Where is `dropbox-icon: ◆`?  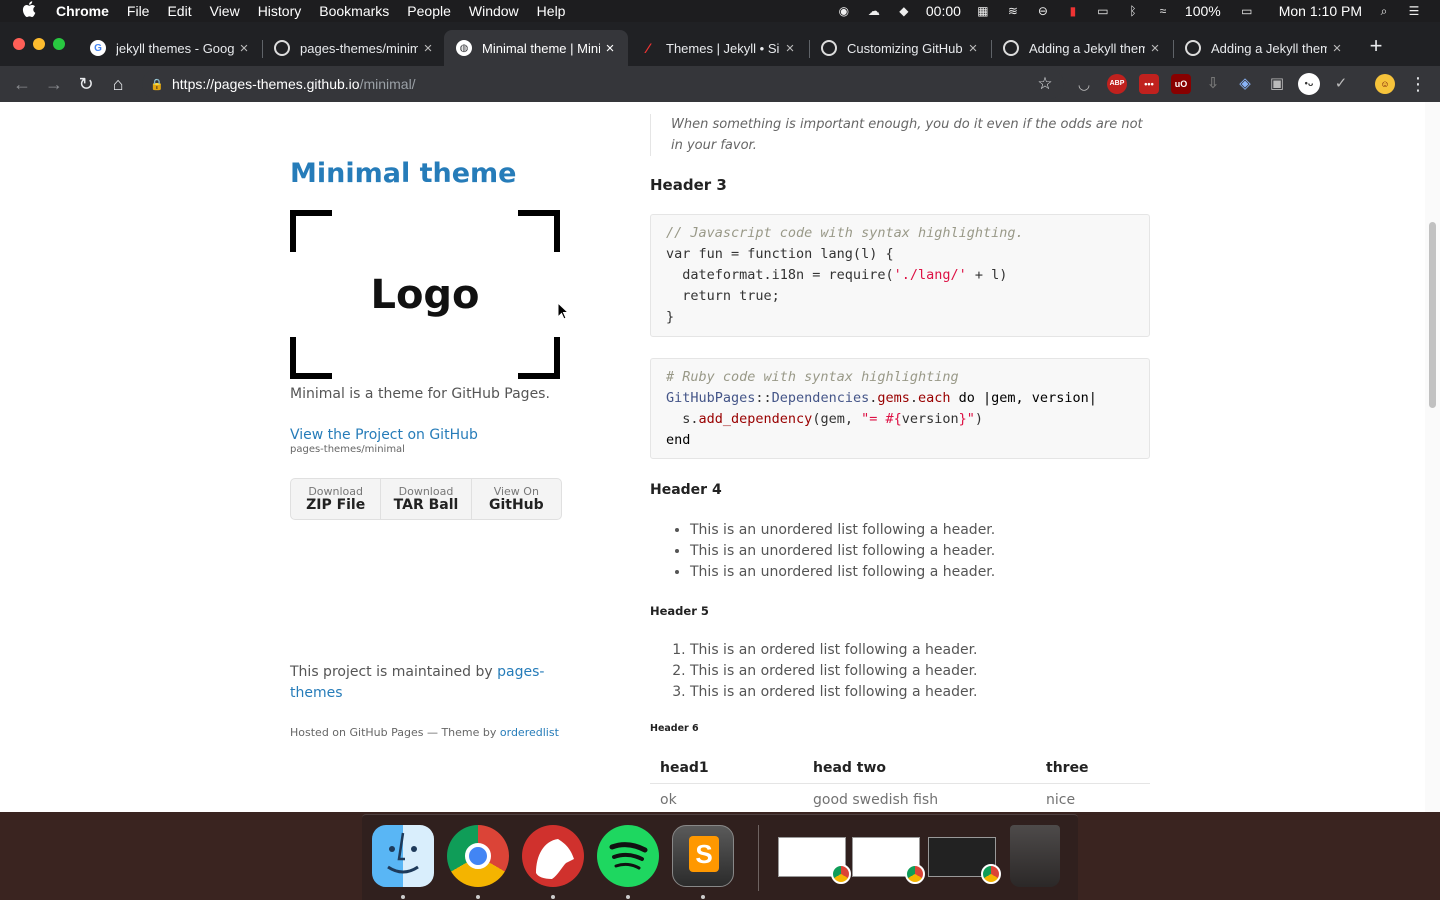 dropbox-icon: ◆ is located at coordinates (904, 11).